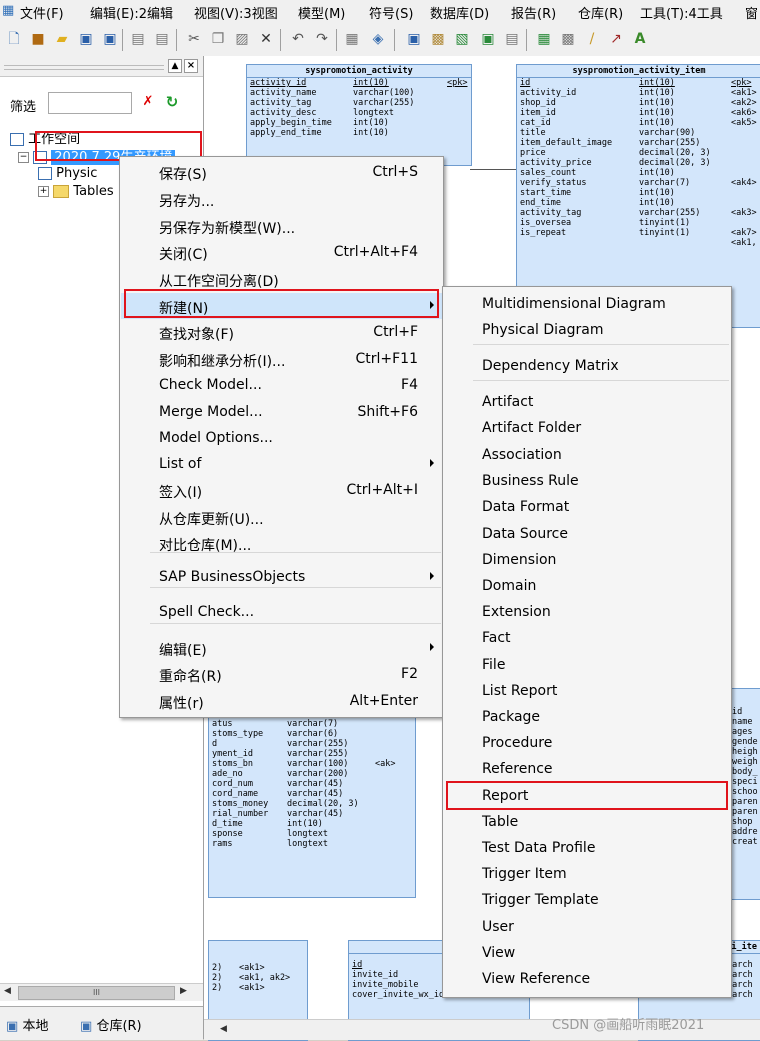  I want to click on menu-report: 报告(R), so click(533, 12).